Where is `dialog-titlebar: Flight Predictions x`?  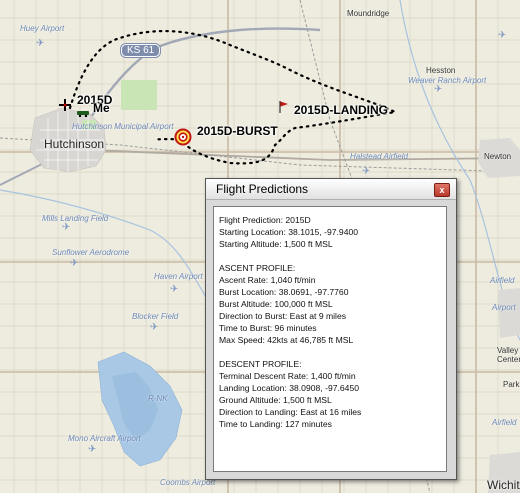
dialog-titlebar: Flight Predictions x is located at coordinates (331, 189).